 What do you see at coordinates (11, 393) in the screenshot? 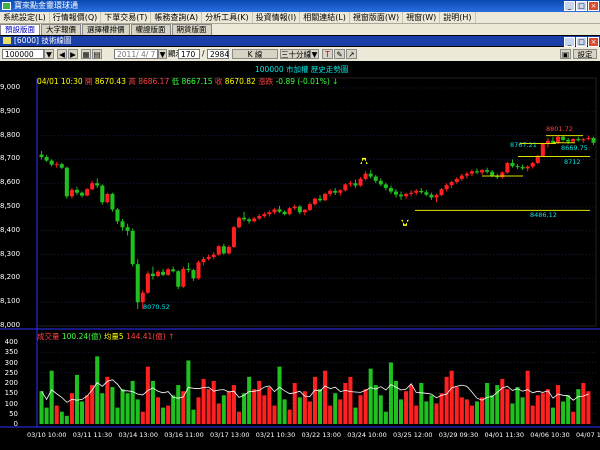
I see `volume-tick-label: 150` at bounding box center [11, 393].